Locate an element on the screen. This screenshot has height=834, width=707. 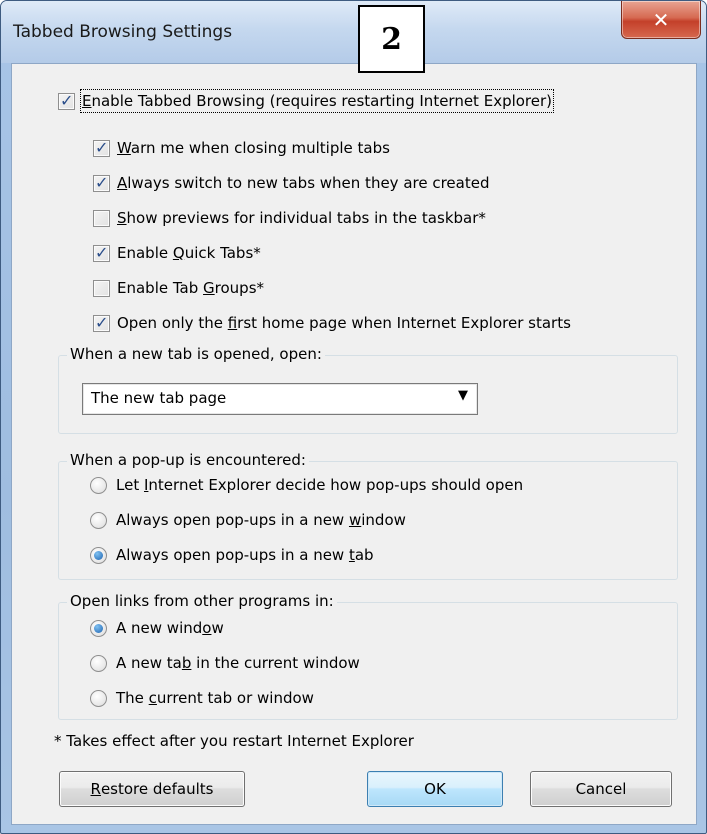
popup-new-tab-radio is located at coordinates (98, 555).